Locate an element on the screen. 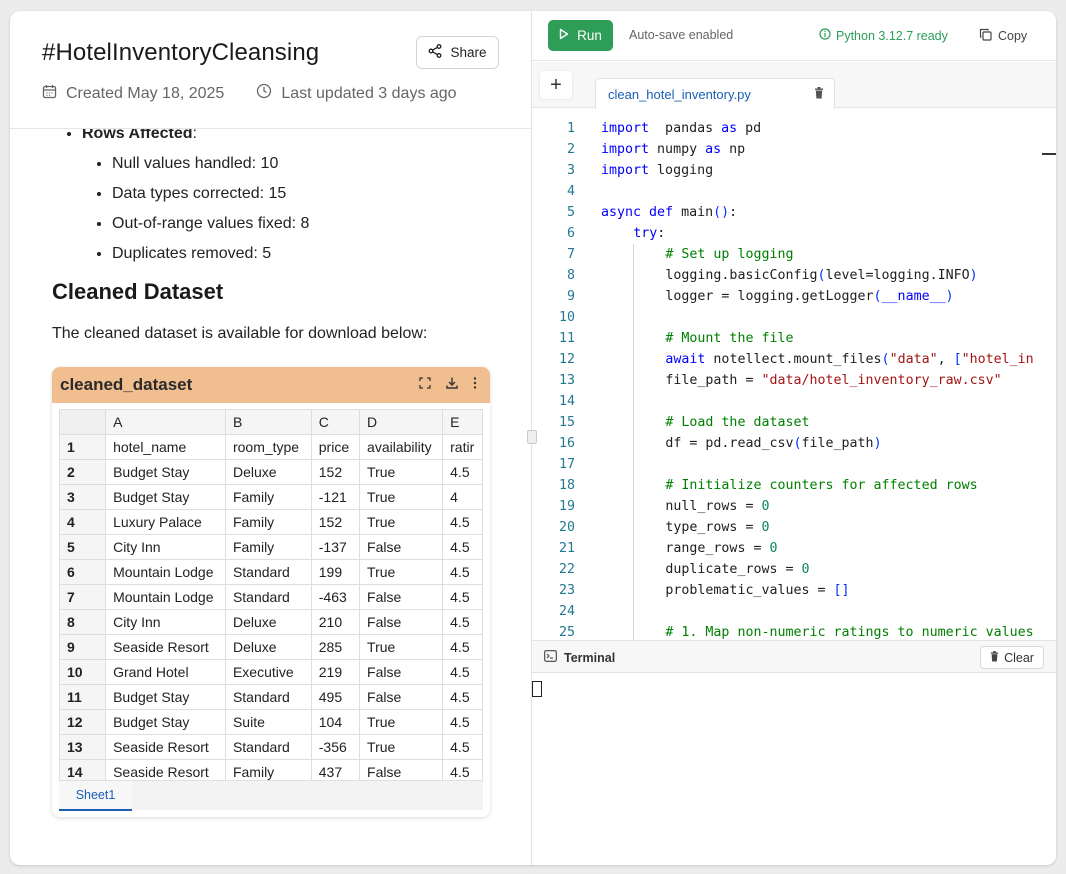 The image size is (1066, 874). row-number: 3 is located at coordinates (83, 497).